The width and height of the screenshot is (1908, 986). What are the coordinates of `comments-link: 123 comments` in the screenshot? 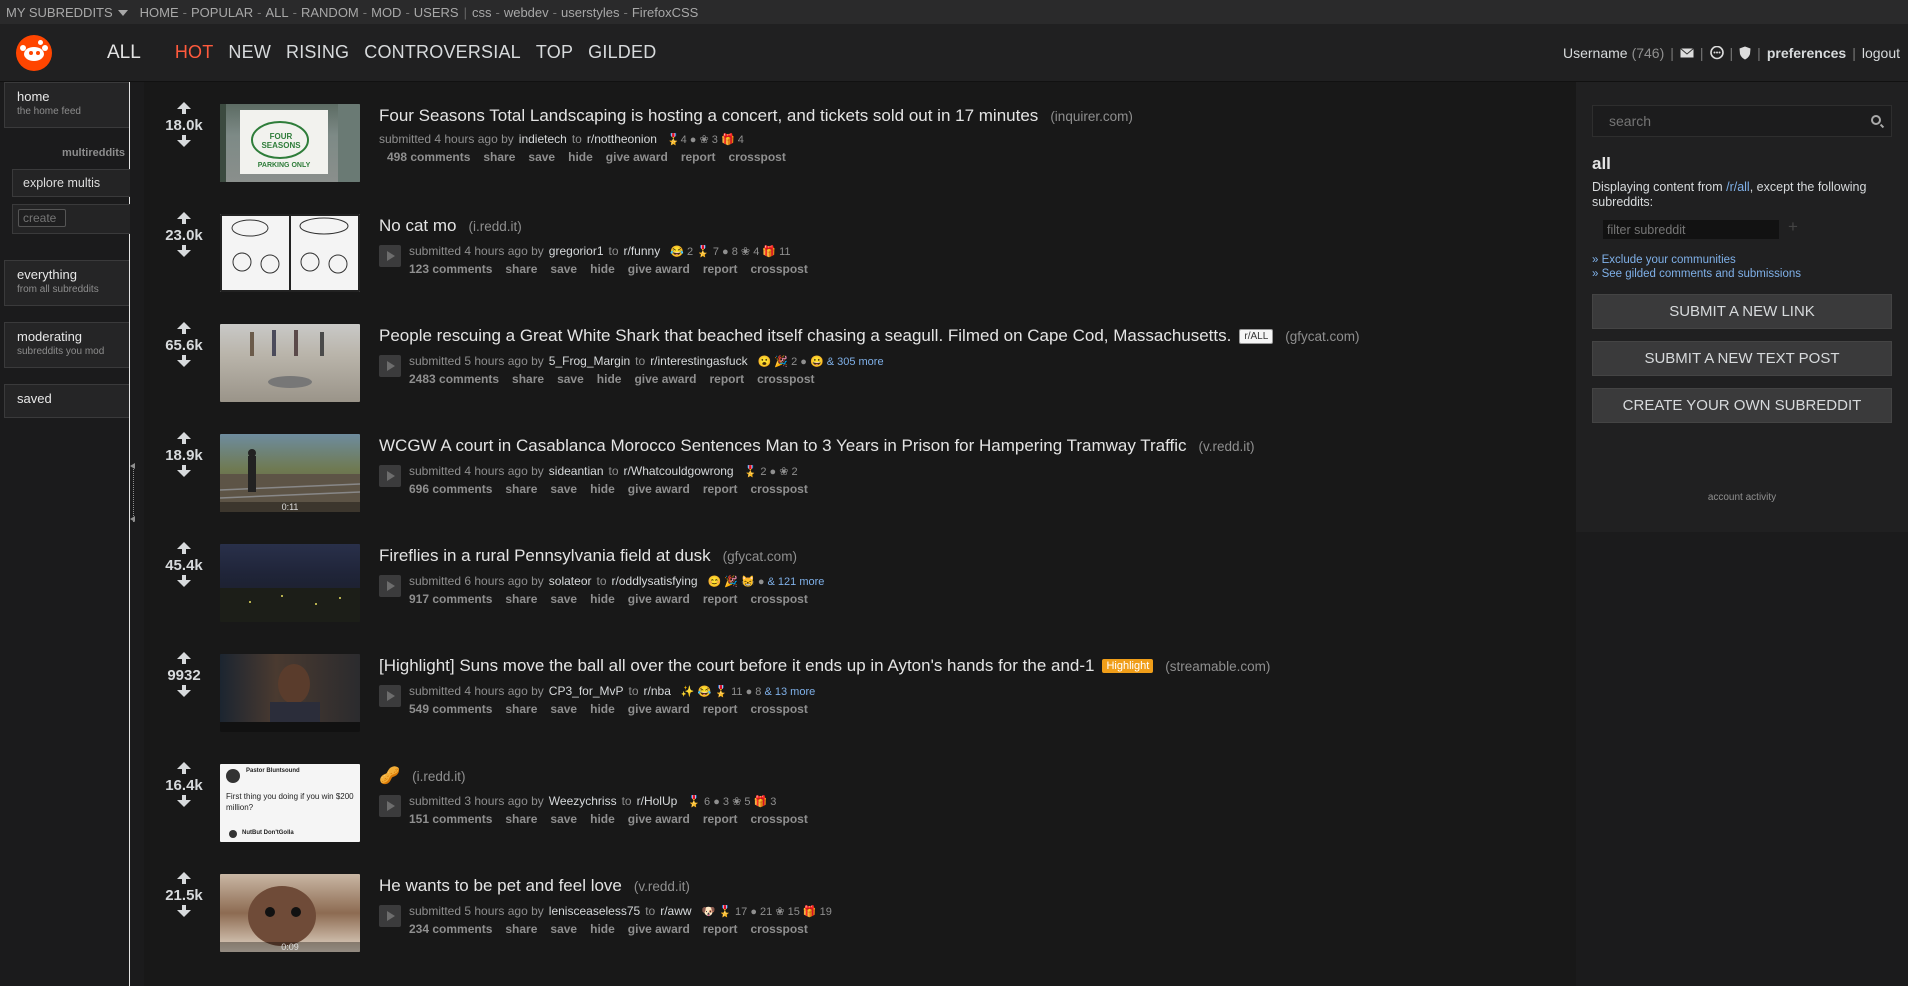 It's located at (450, 269).